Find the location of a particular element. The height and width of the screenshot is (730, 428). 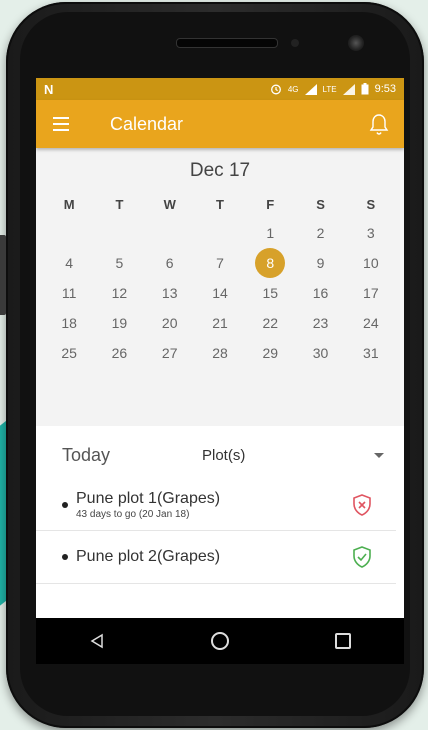

shield-x-icon is located at coordinates (362, 505).